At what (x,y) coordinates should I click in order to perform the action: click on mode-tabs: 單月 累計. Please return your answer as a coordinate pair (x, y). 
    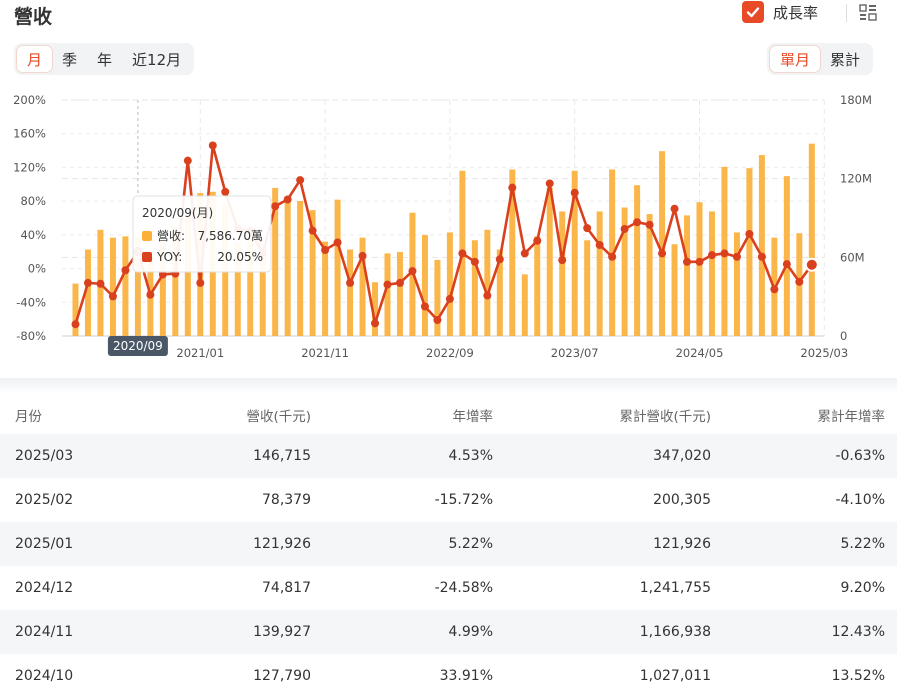
    Looking at the image, I should click on (820, 59).